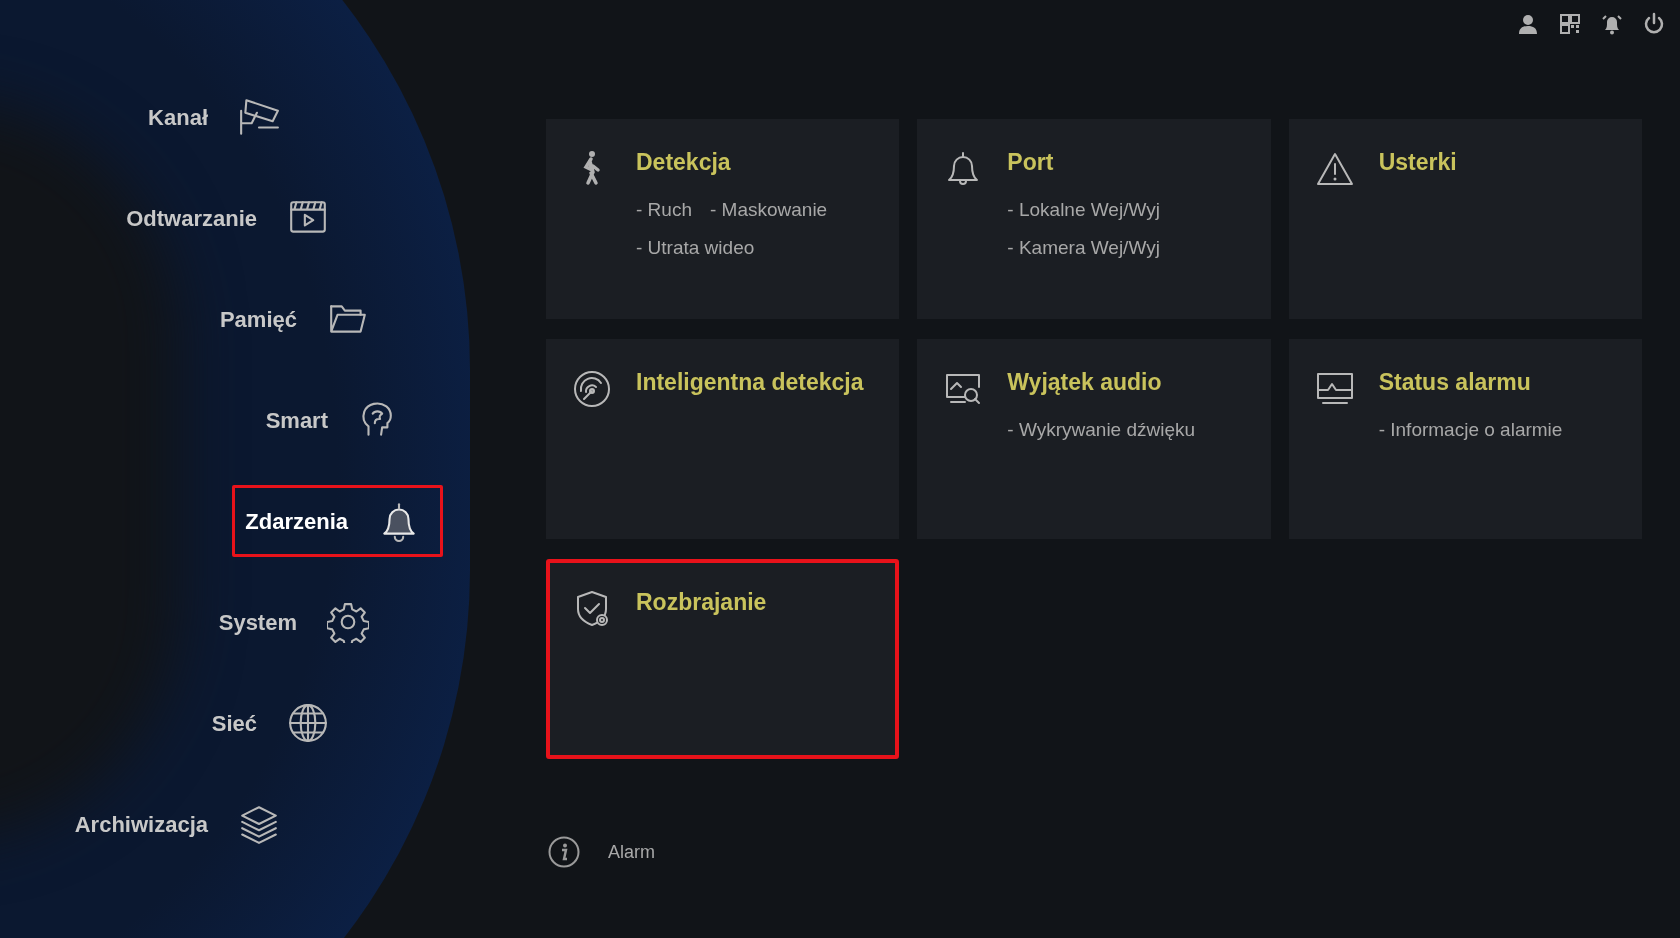 This screenshot has height=938, width=1680. I want to click on gear-icon, so click(348, 622).